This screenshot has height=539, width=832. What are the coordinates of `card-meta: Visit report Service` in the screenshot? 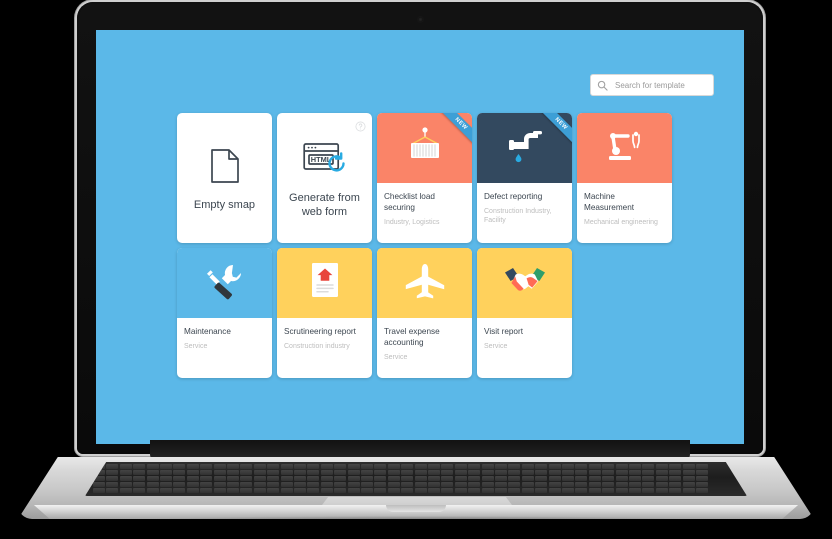 It's located at (524, 334).